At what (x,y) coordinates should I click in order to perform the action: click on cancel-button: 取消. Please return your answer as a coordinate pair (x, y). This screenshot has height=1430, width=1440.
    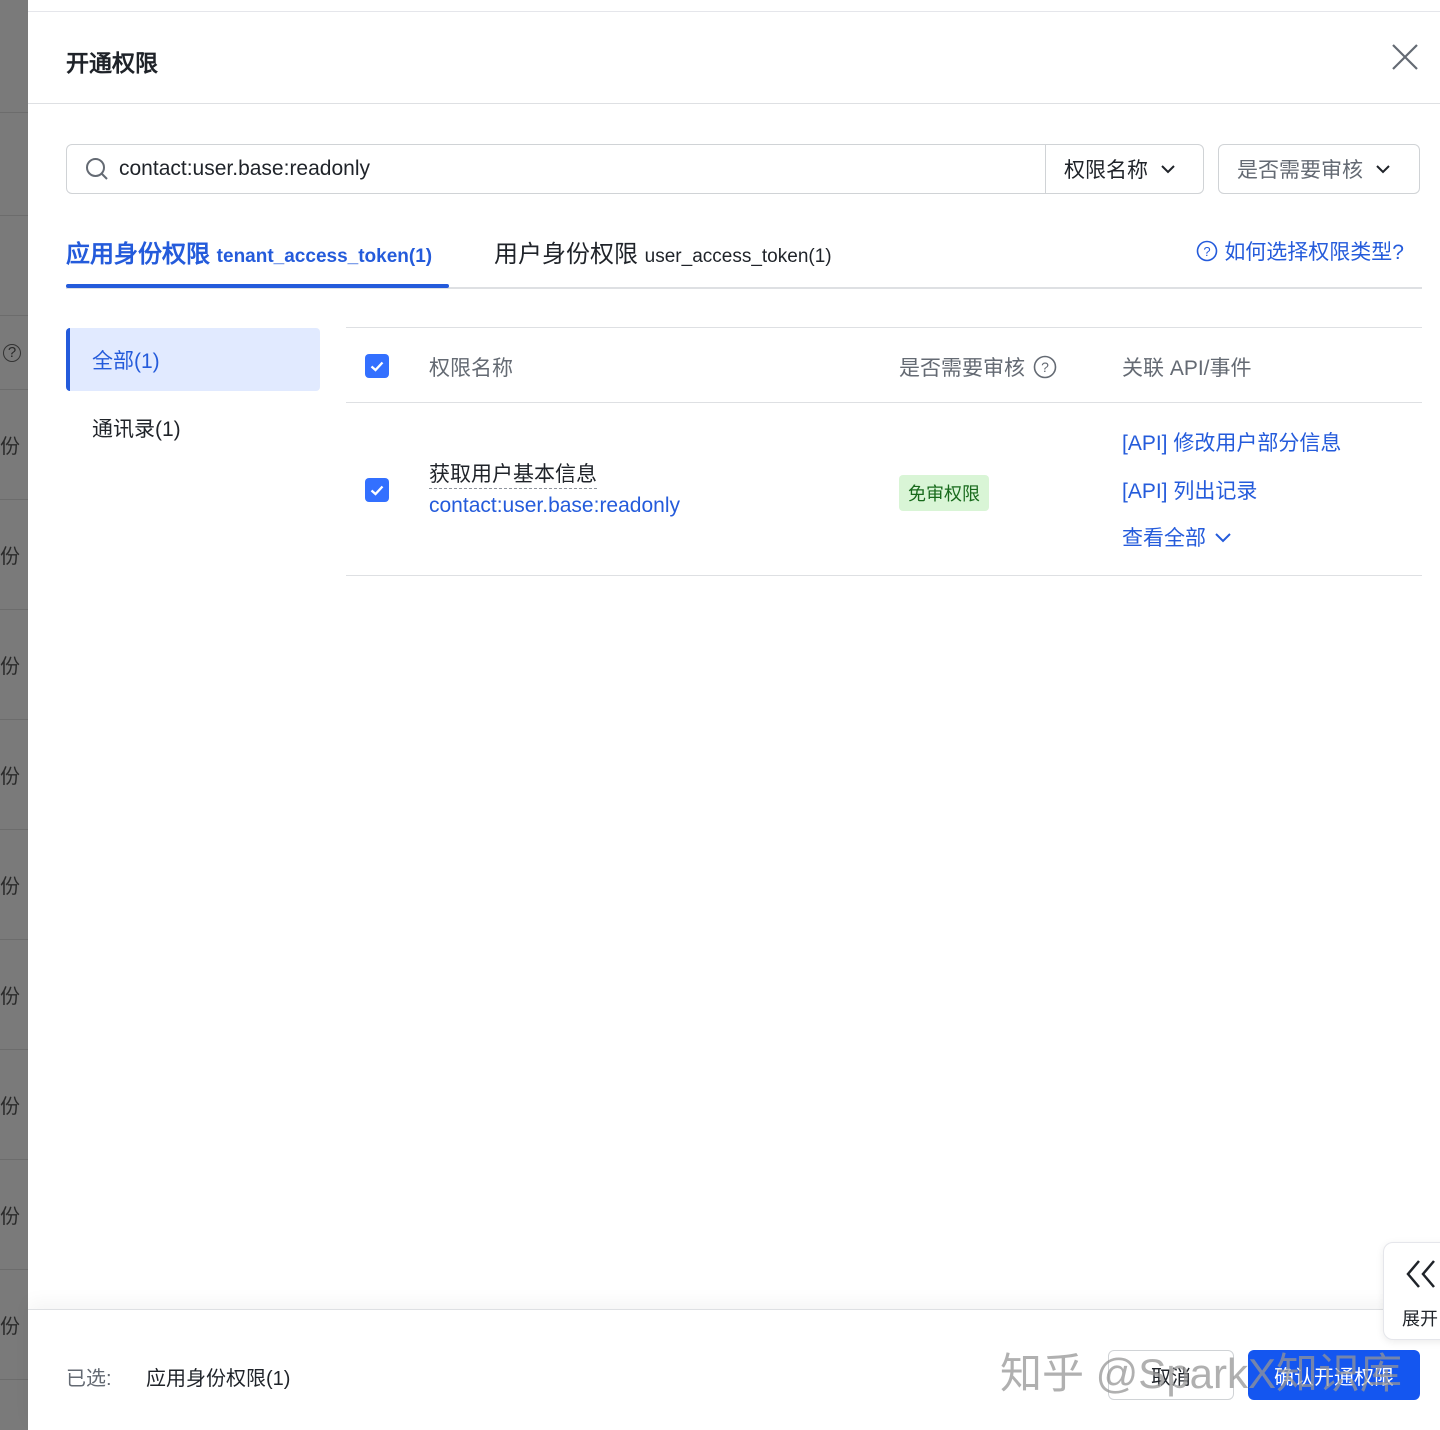
    Looking at the image, I should click on (1171, 1375).